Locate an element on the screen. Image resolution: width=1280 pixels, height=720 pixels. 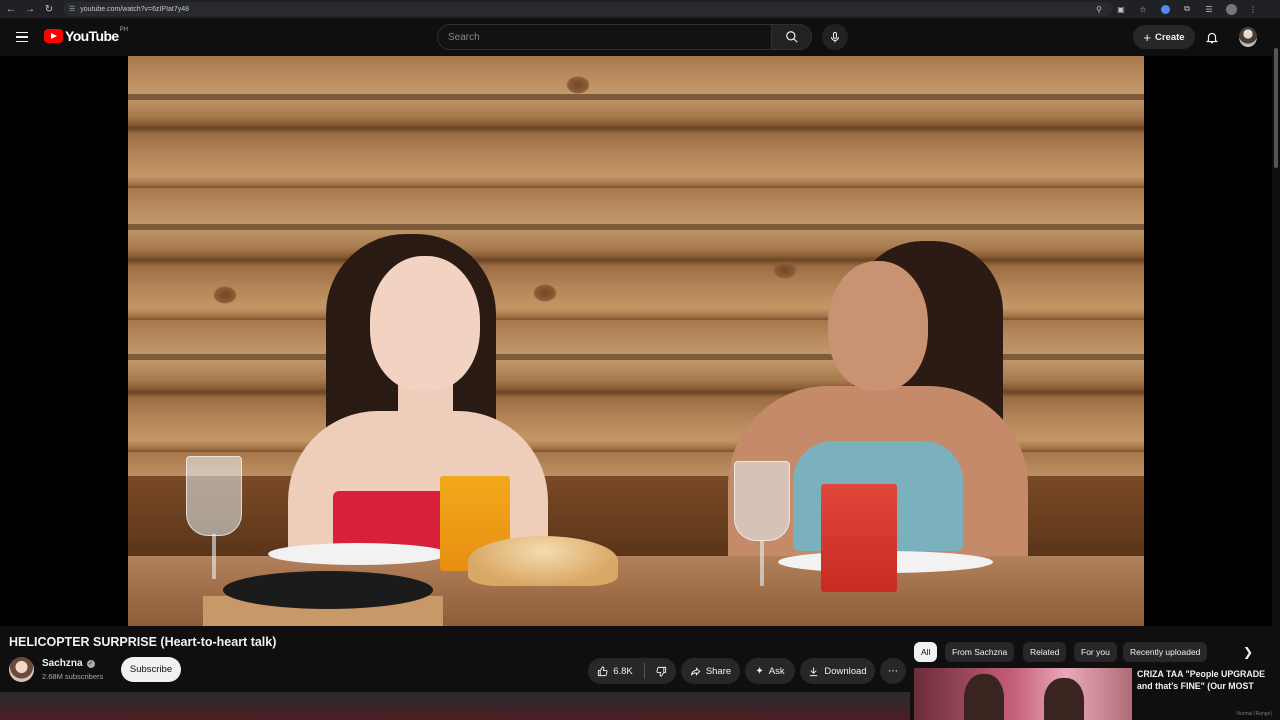
extension-blue-icon is located at coordinates (1165, 9).